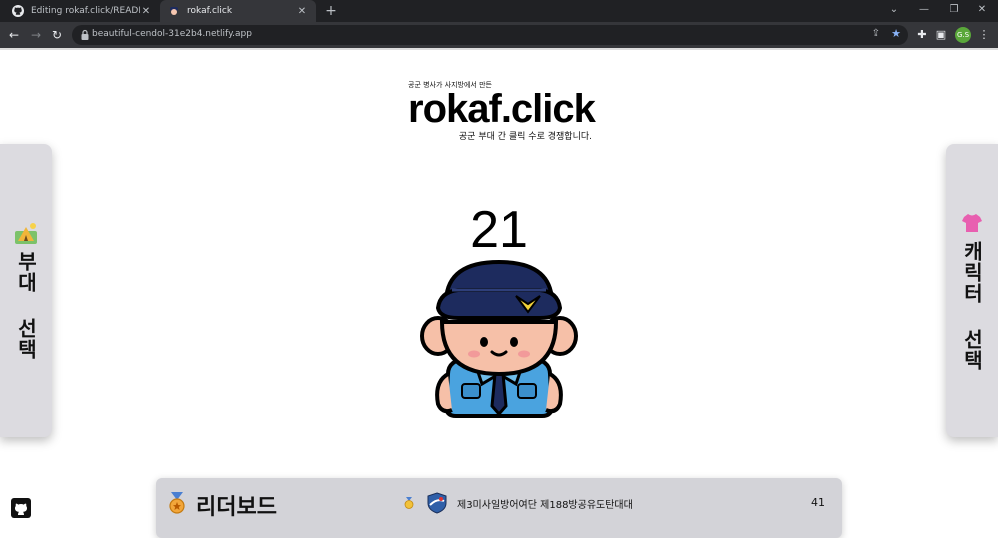 The height and width of the screenshot is (538, 998). I want to click on forward-icon: →, so click(36, 35).